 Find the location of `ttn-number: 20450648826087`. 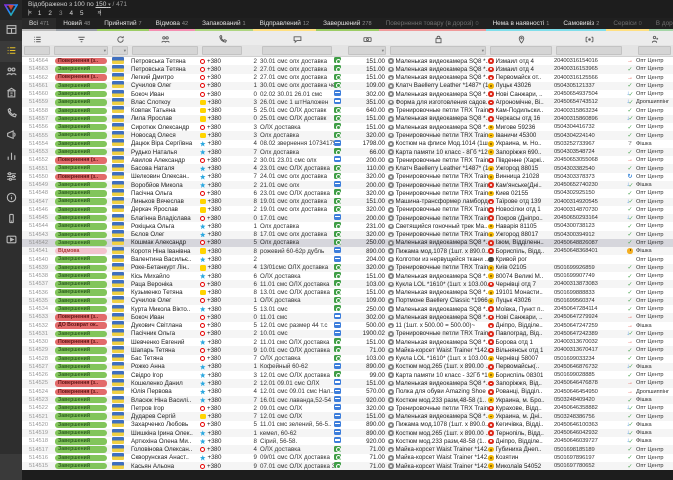

ttn-number: 20450648826087 is located at coordinates (589, 243).